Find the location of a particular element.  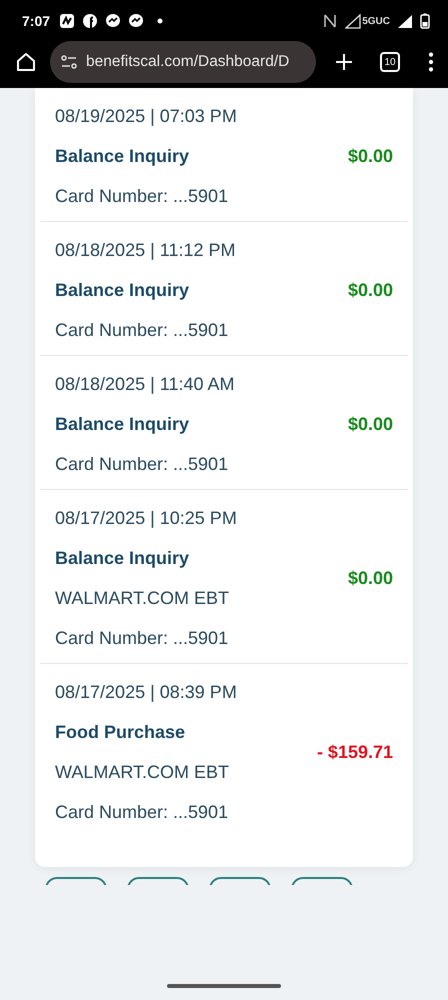

transaction-date: 08/18/2025 | 11:12 PM is located at coordinates (145, 250).